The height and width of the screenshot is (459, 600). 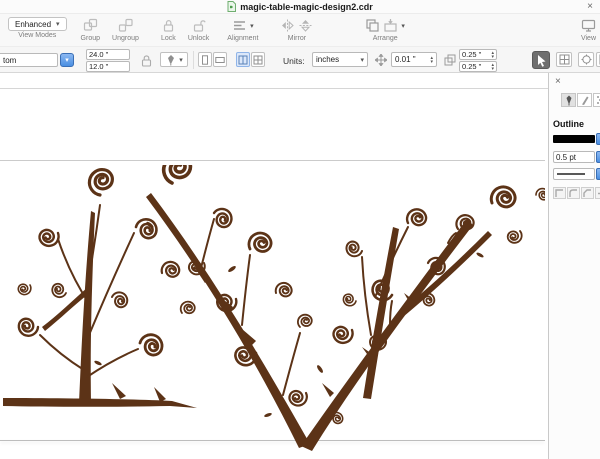 I want to click on nudge-offset-icon, so click(x=381, y=60).